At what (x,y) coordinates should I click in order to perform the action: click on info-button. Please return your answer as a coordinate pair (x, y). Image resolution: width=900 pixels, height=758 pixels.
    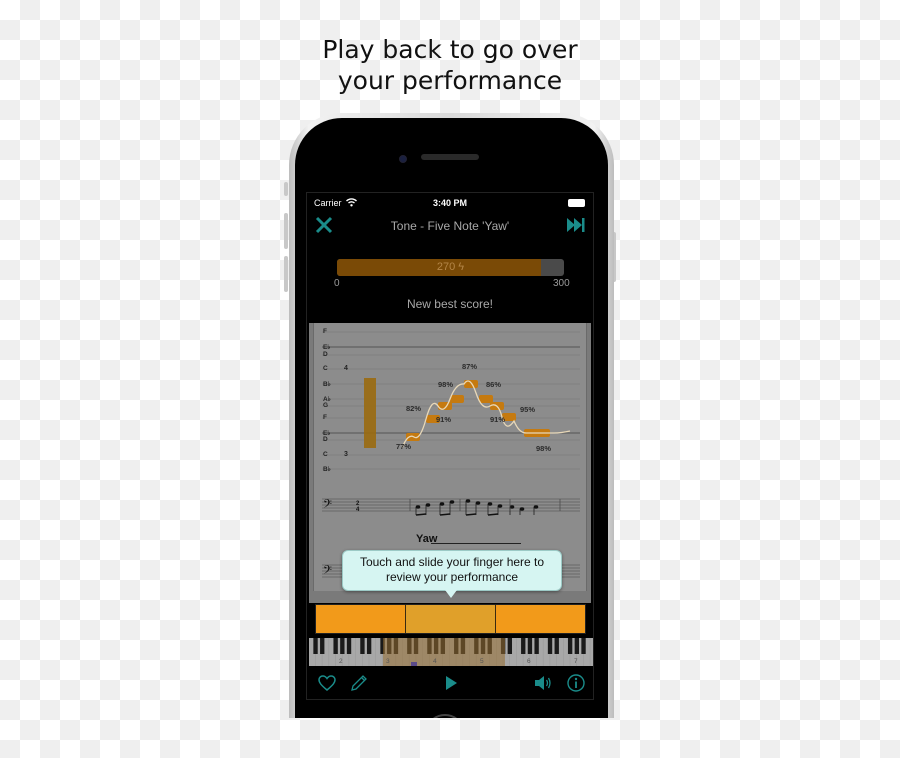
    Looking at the image, I should click on (576, 683).